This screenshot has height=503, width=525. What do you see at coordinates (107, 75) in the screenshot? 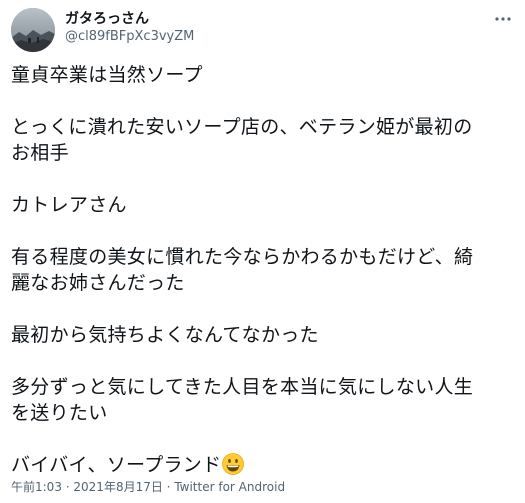
I see `tweet-paragraph: 童貞卒業は当然ソープ` at bounding box center [107, 75].